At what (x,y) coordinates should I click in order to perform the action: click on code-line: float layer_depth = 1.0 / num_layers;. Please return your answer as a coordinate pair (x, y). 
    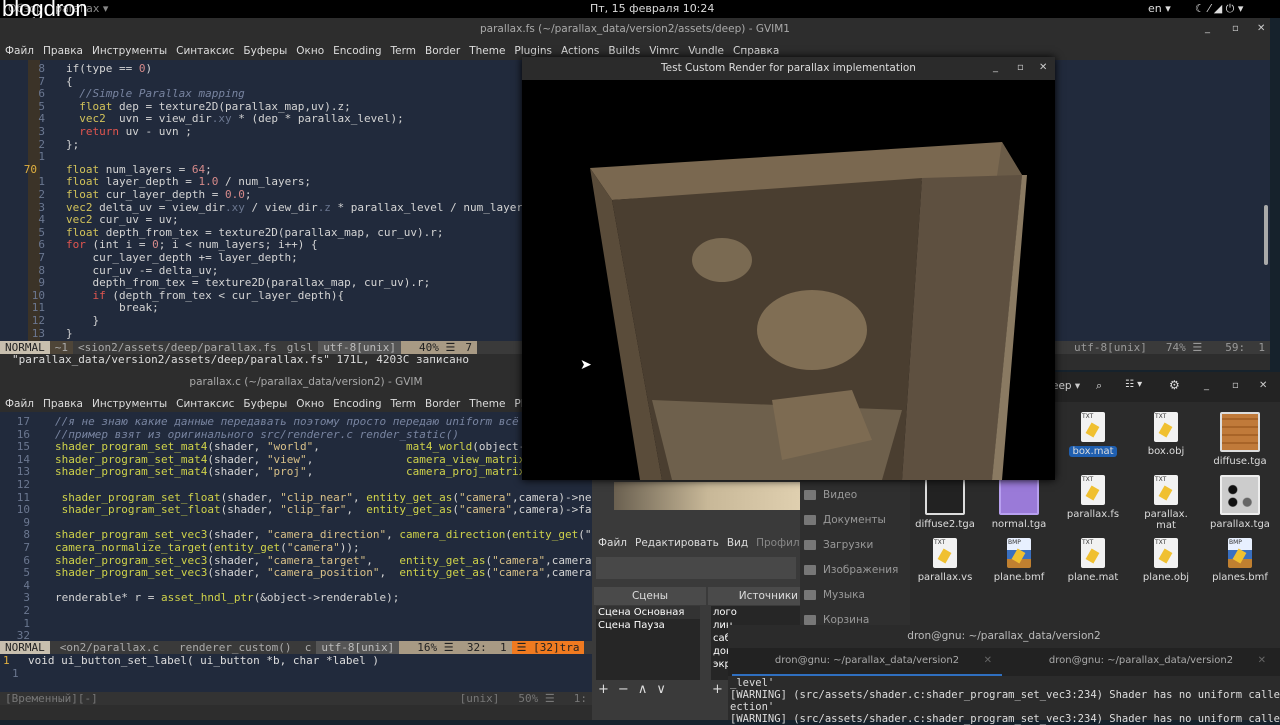
    Looking at the image, I should click on (188, 181).